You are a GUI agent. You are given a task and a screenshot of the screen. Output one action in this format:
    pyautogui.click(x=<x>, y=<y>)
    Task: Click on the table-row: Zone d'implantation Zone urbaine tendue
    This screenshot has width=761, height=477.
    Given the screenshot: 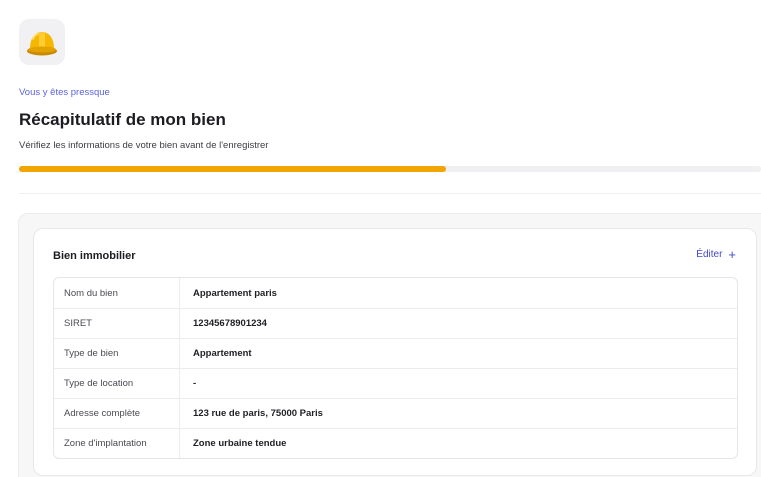 What is the action you would take?
    pyautogui.click(x=395, y=443)
    